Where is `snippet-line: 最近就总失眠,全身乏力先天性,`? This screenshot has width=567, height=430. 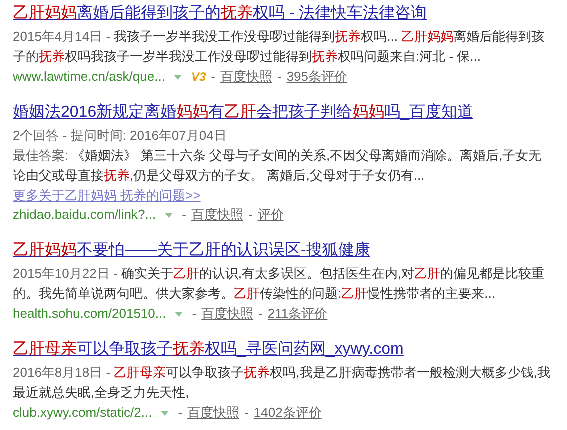 snippet-line: 最近就总失眠,全身乏力先天性, is located at coordinates (101, 393).